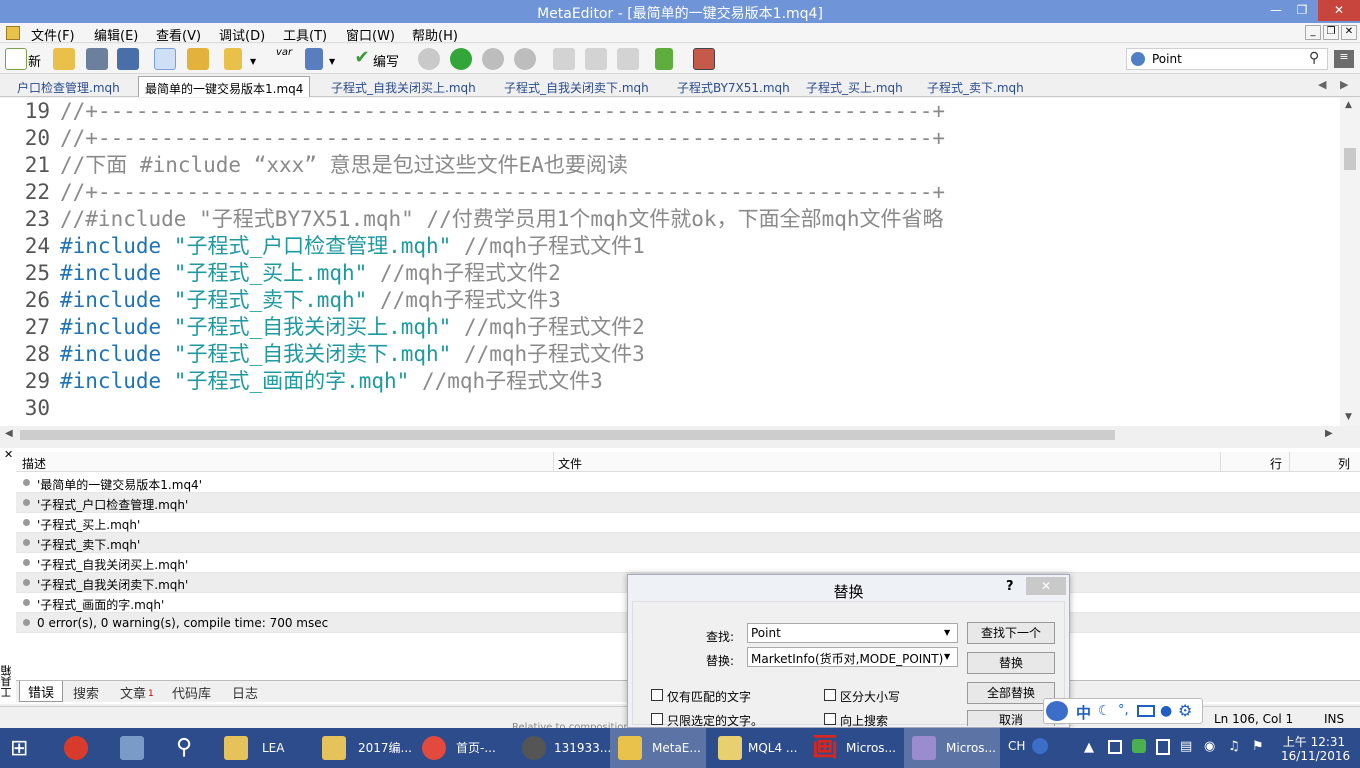 This screenshot has width=1360, height=768. I want to click on scroll-right-icon: ▶, so click(1329, 433).